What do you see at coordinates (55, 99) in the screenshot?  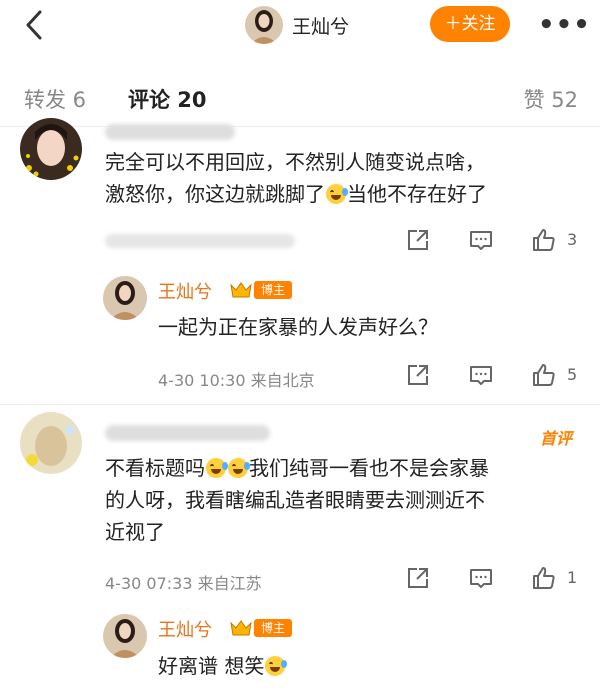 I see `tab-reposts: 转发 6` at bounding box center [55, 99].